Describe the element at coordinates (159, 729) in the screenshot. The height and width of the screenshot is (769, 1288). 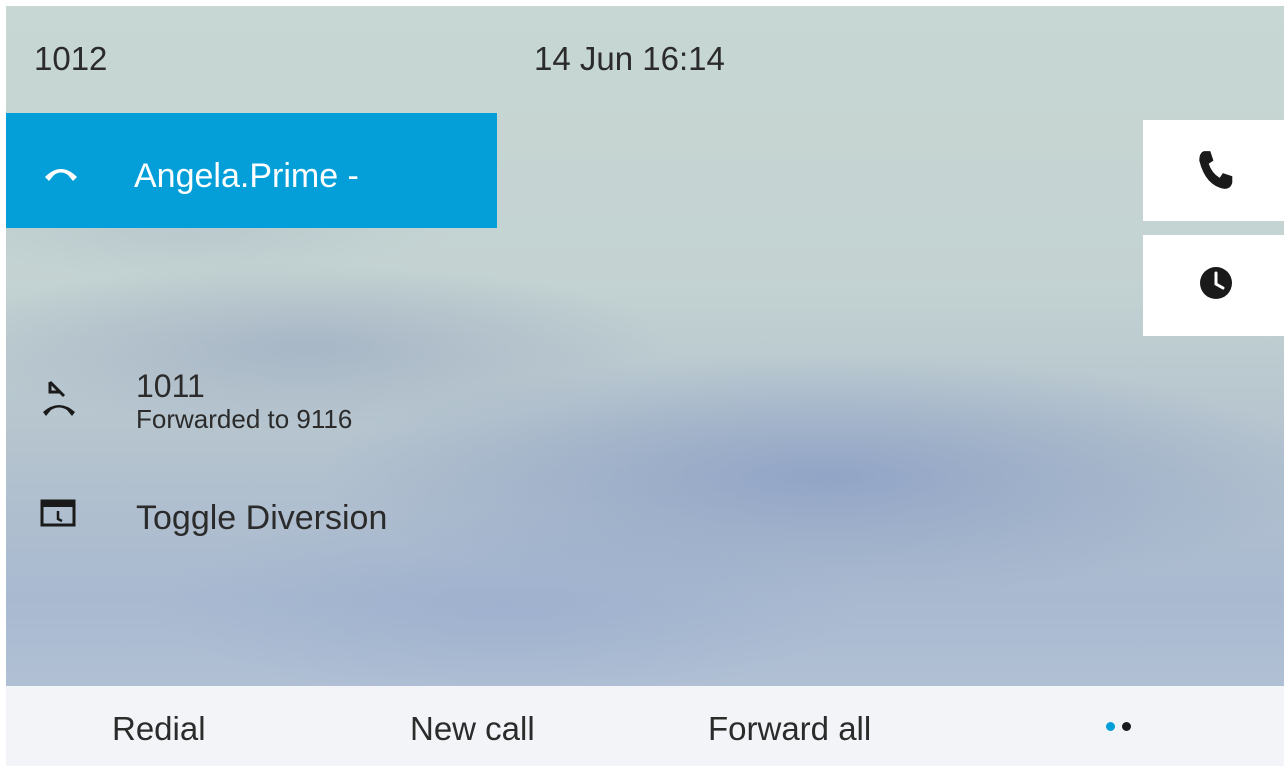
I see `redial-softkey: Redial` at that location.